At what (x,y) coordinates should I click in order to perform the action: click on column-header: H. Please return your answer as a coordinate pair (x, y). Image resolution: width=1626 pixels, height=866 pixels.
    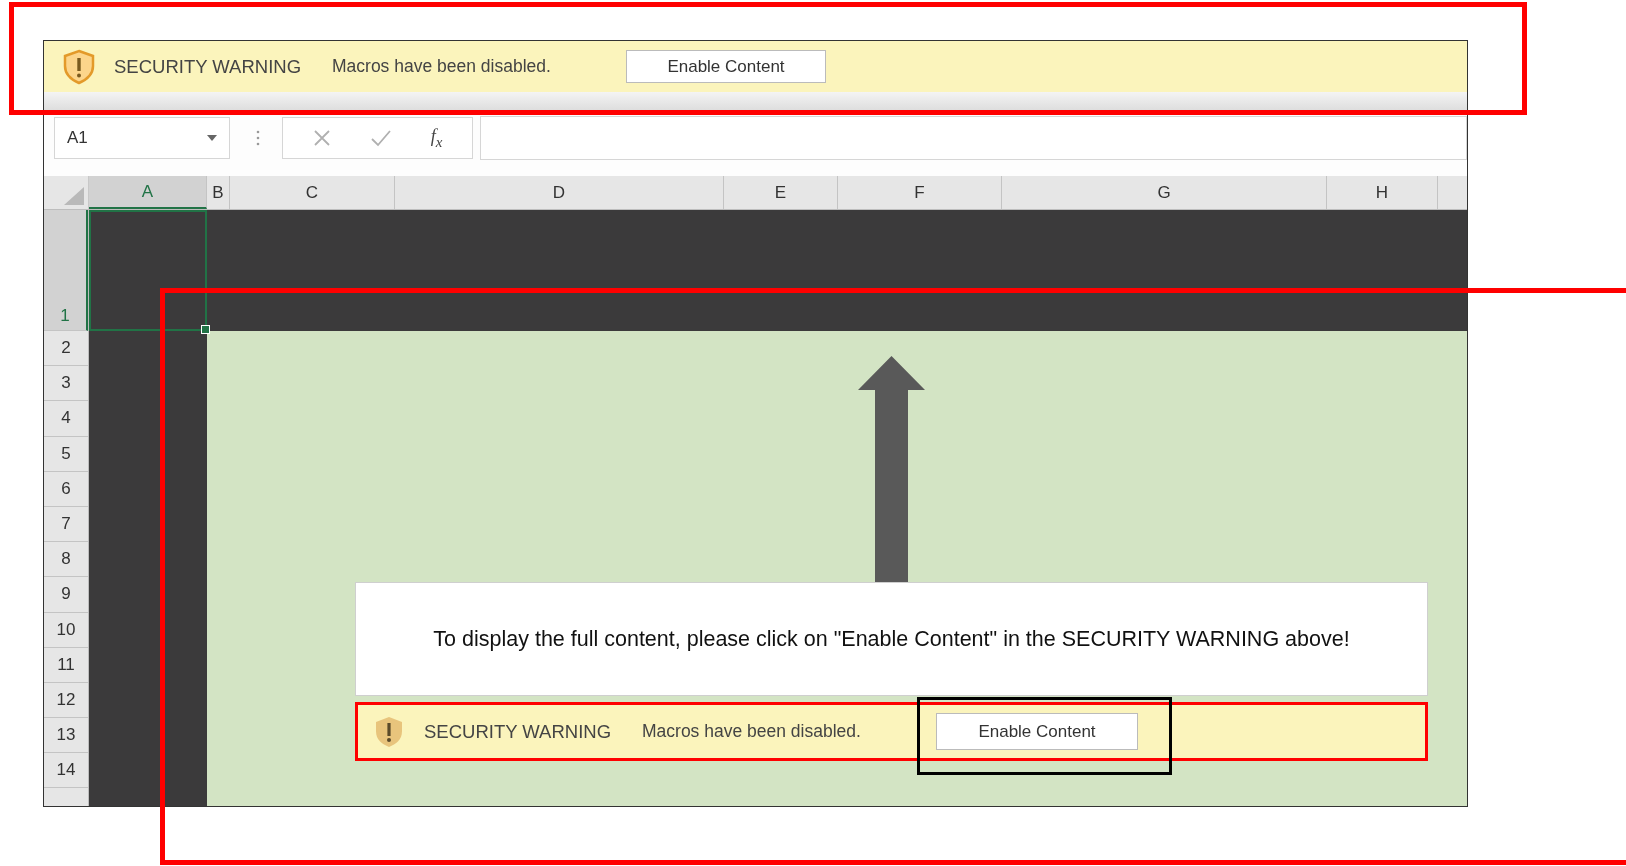
    Looking at the image, I should click on (1382, 192).